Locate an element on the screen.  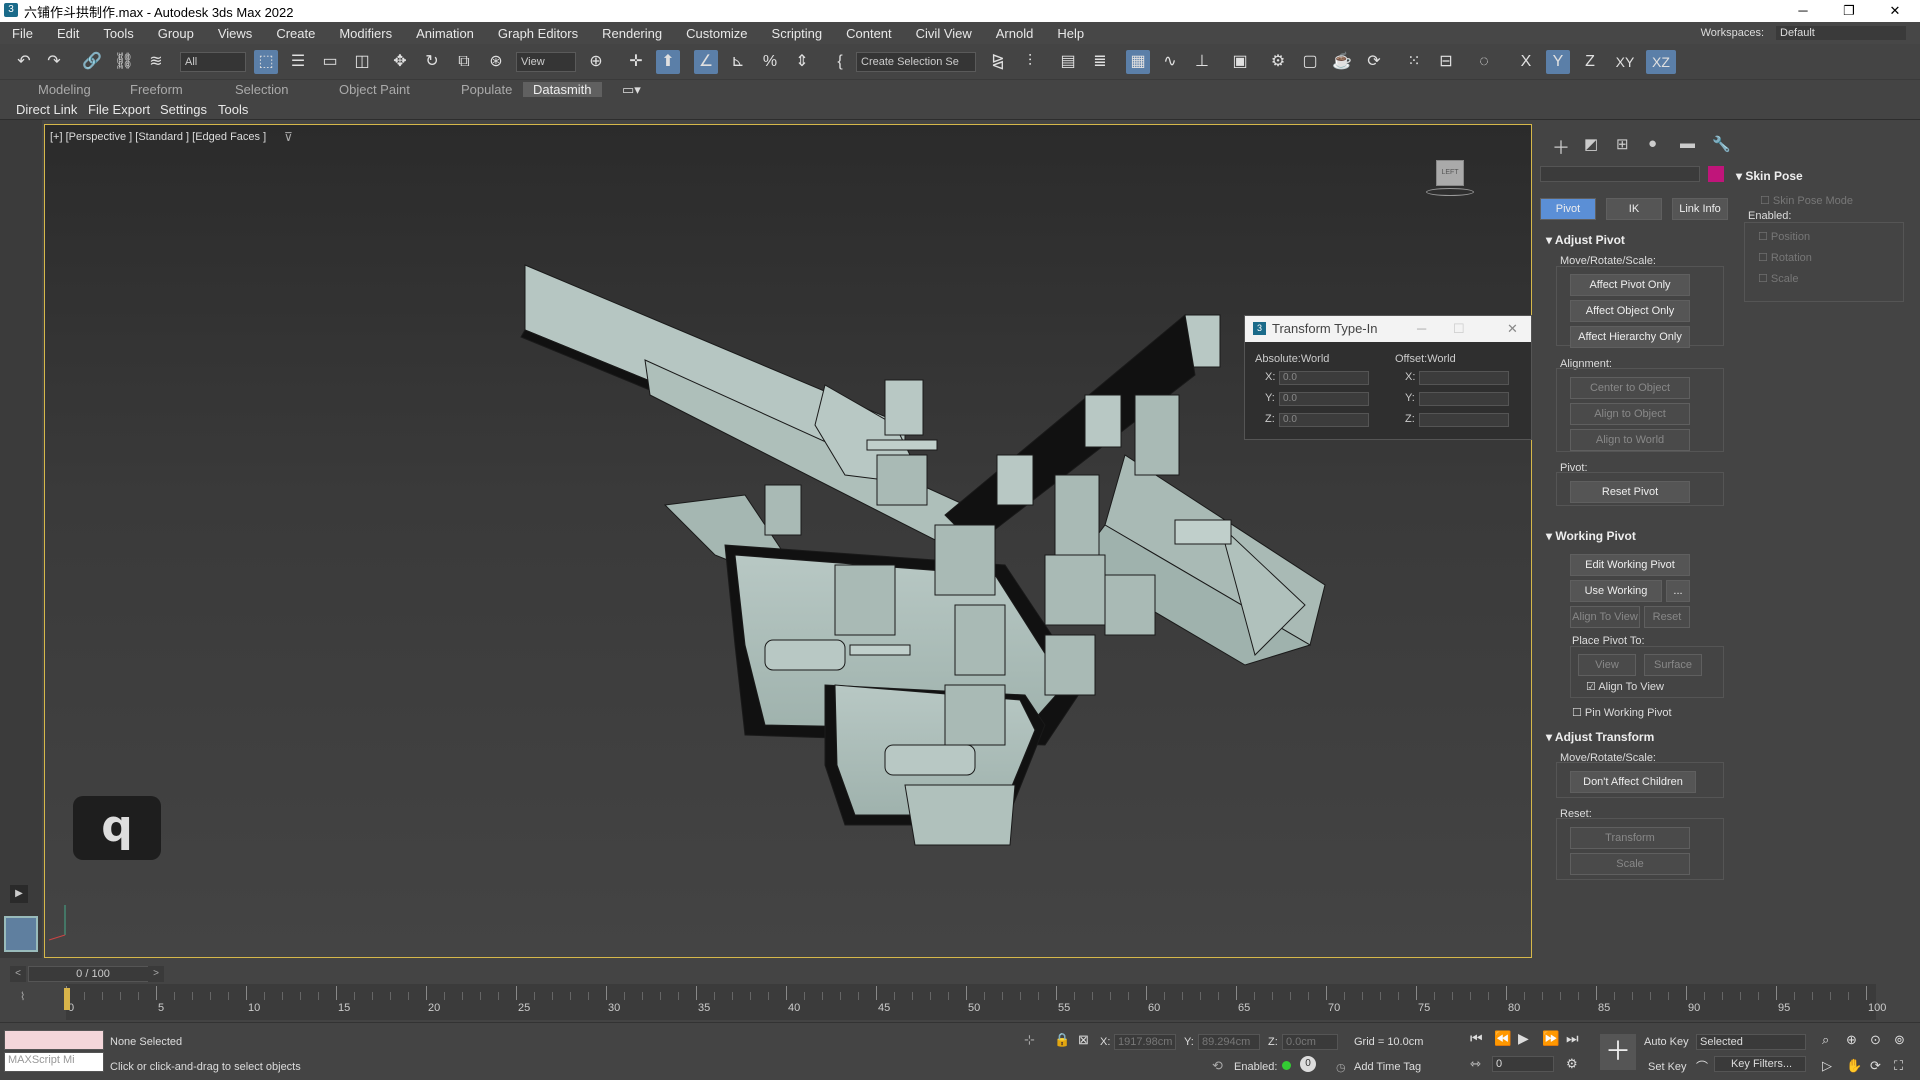
file-export-button: File Export is located at coordinates (119, 109).